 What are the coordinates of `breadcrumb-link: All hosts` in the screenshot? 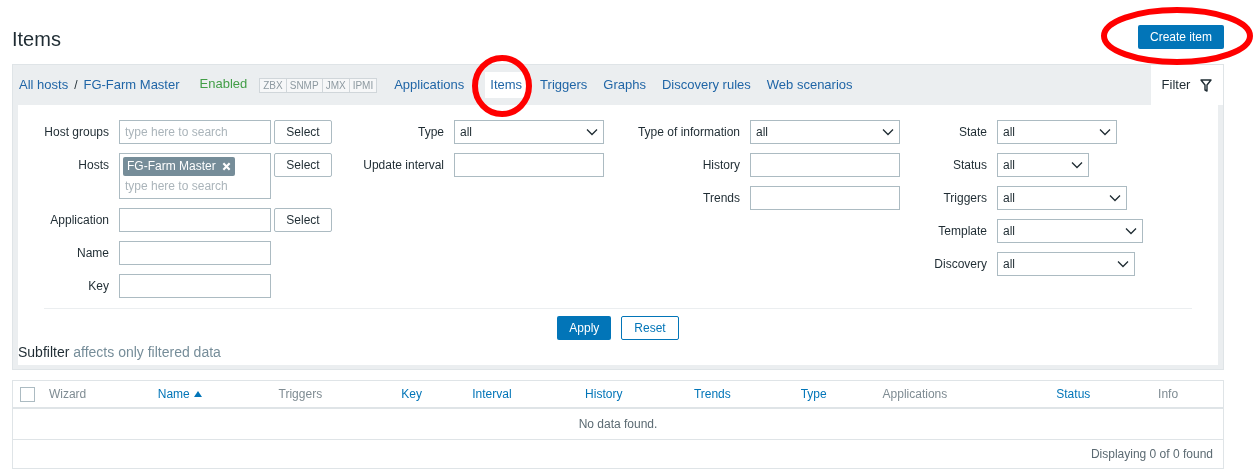 It's located at (44, 85).